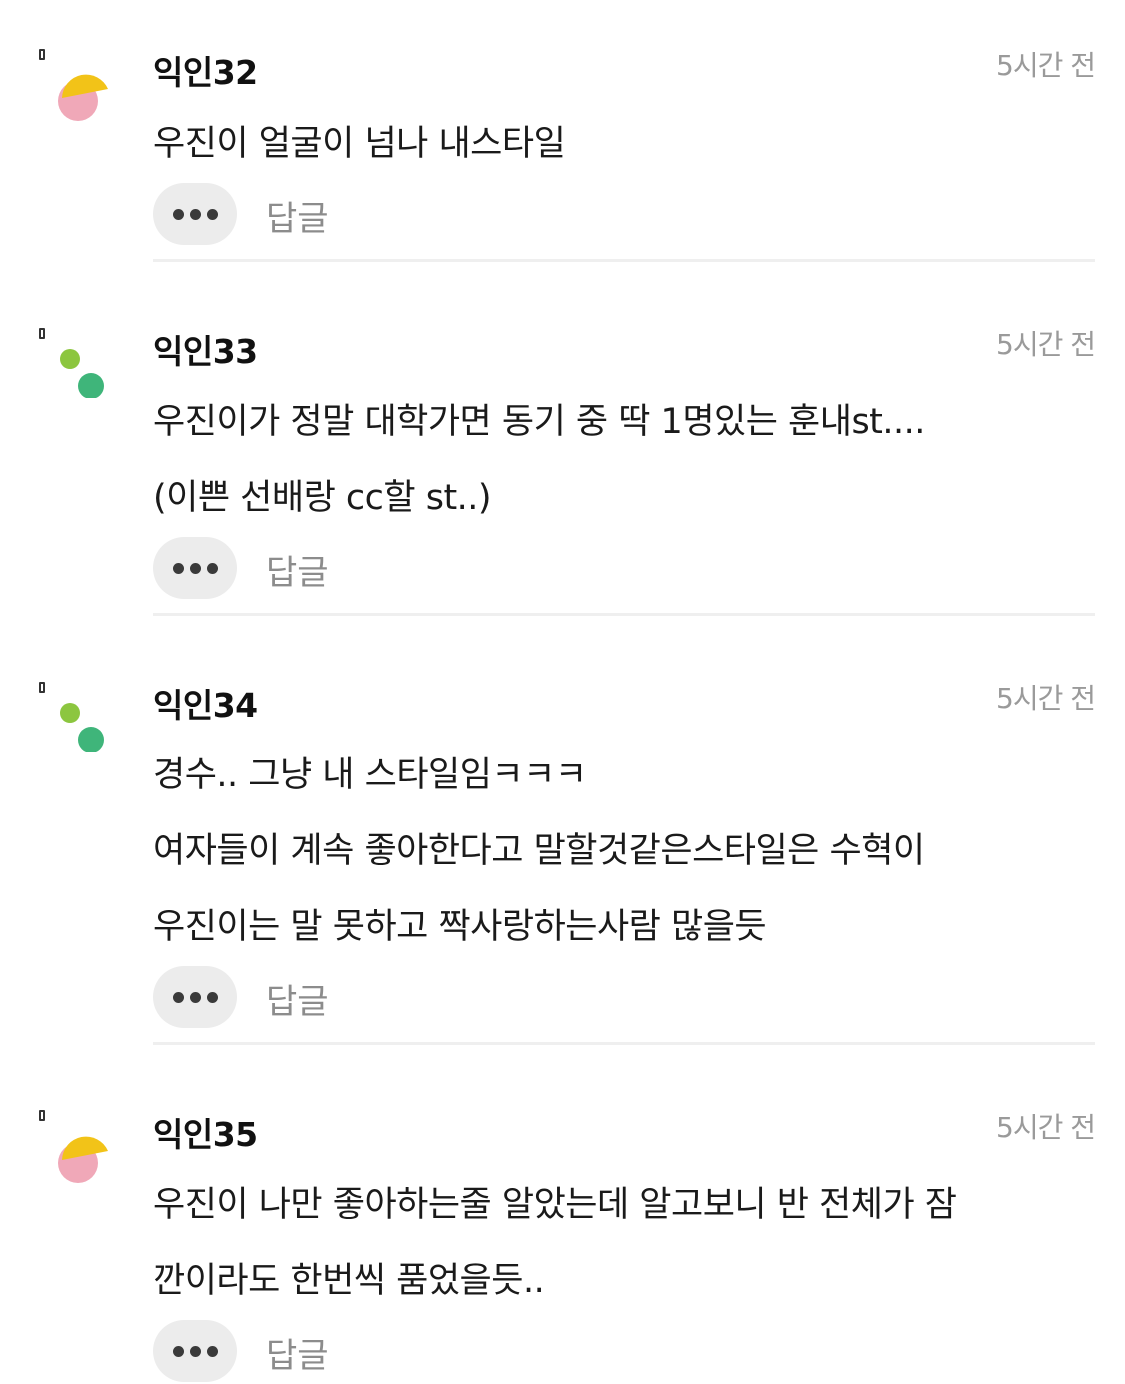 The width and height of the screenshot is (1125, 1384). What do you see at coordinates (205, 349) in the screenshot?
I see `comment-author: 익인33` at bounding box center [205, 349].